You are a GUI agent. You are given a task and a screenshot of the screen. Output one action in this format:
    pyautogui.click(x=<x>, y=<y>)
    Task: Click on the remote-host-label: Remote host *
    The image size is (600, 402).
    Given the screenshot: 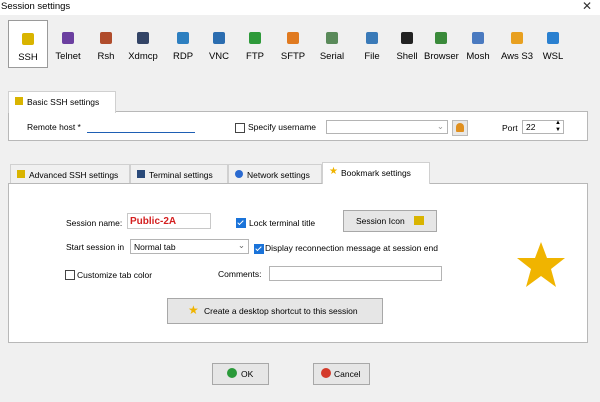 What is the action you would take?
    pyautogui.click(x=54, y=127)
    